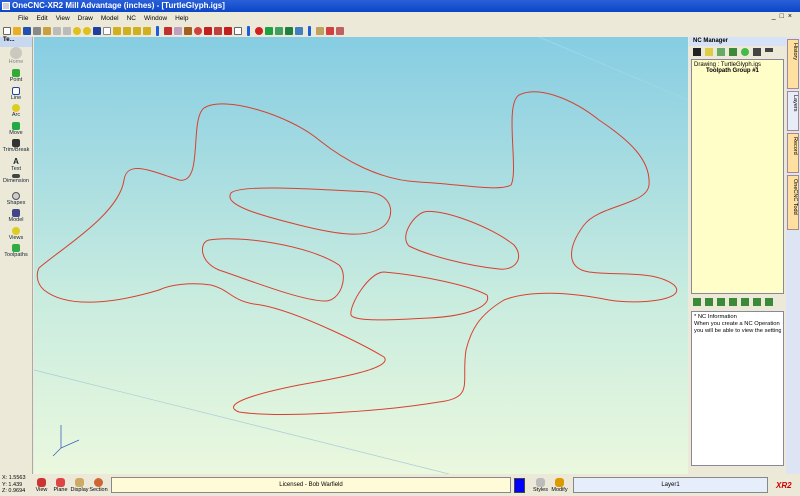 This screenshot has height=496, width=800. Describe the element at coordinates (519, 485) in the screenshot. I see `active-color-swatch` at that location.